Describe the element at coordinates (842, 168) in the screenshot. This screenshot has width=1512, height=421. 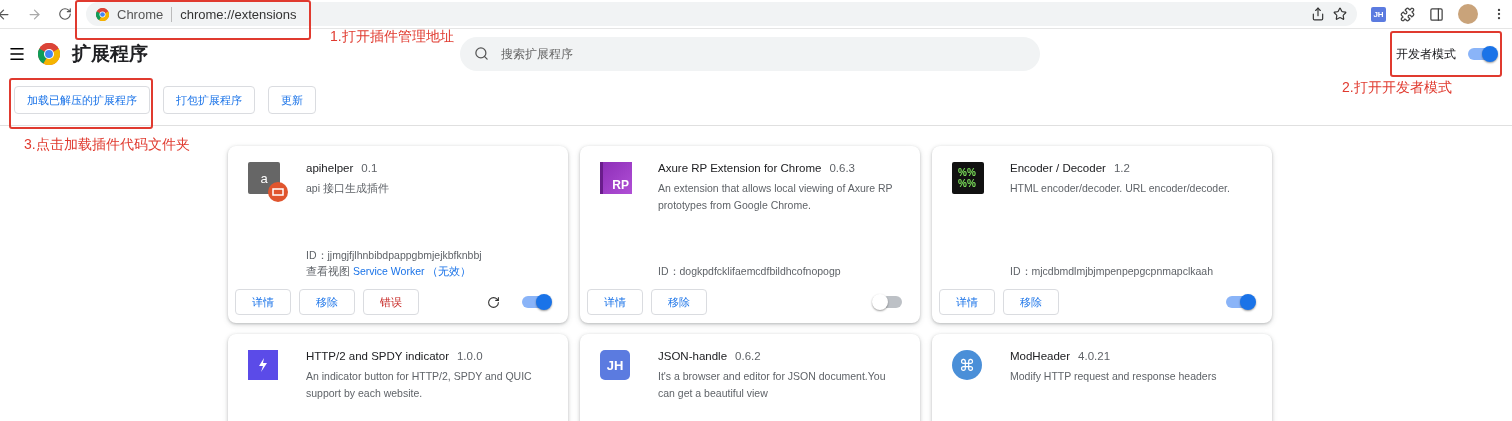
I see `extension-version: 0.6.3` at that location.